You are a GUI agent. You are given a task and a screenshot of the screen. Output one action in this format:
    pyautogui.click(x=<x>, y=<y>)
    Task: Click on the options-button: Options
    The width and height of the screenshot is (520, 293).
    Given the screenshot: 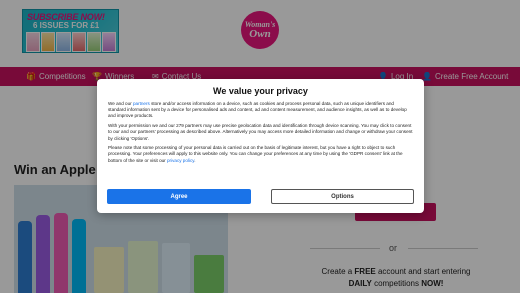 What is the action you would take?
    pyautogui.click(x=342, y=196)
    